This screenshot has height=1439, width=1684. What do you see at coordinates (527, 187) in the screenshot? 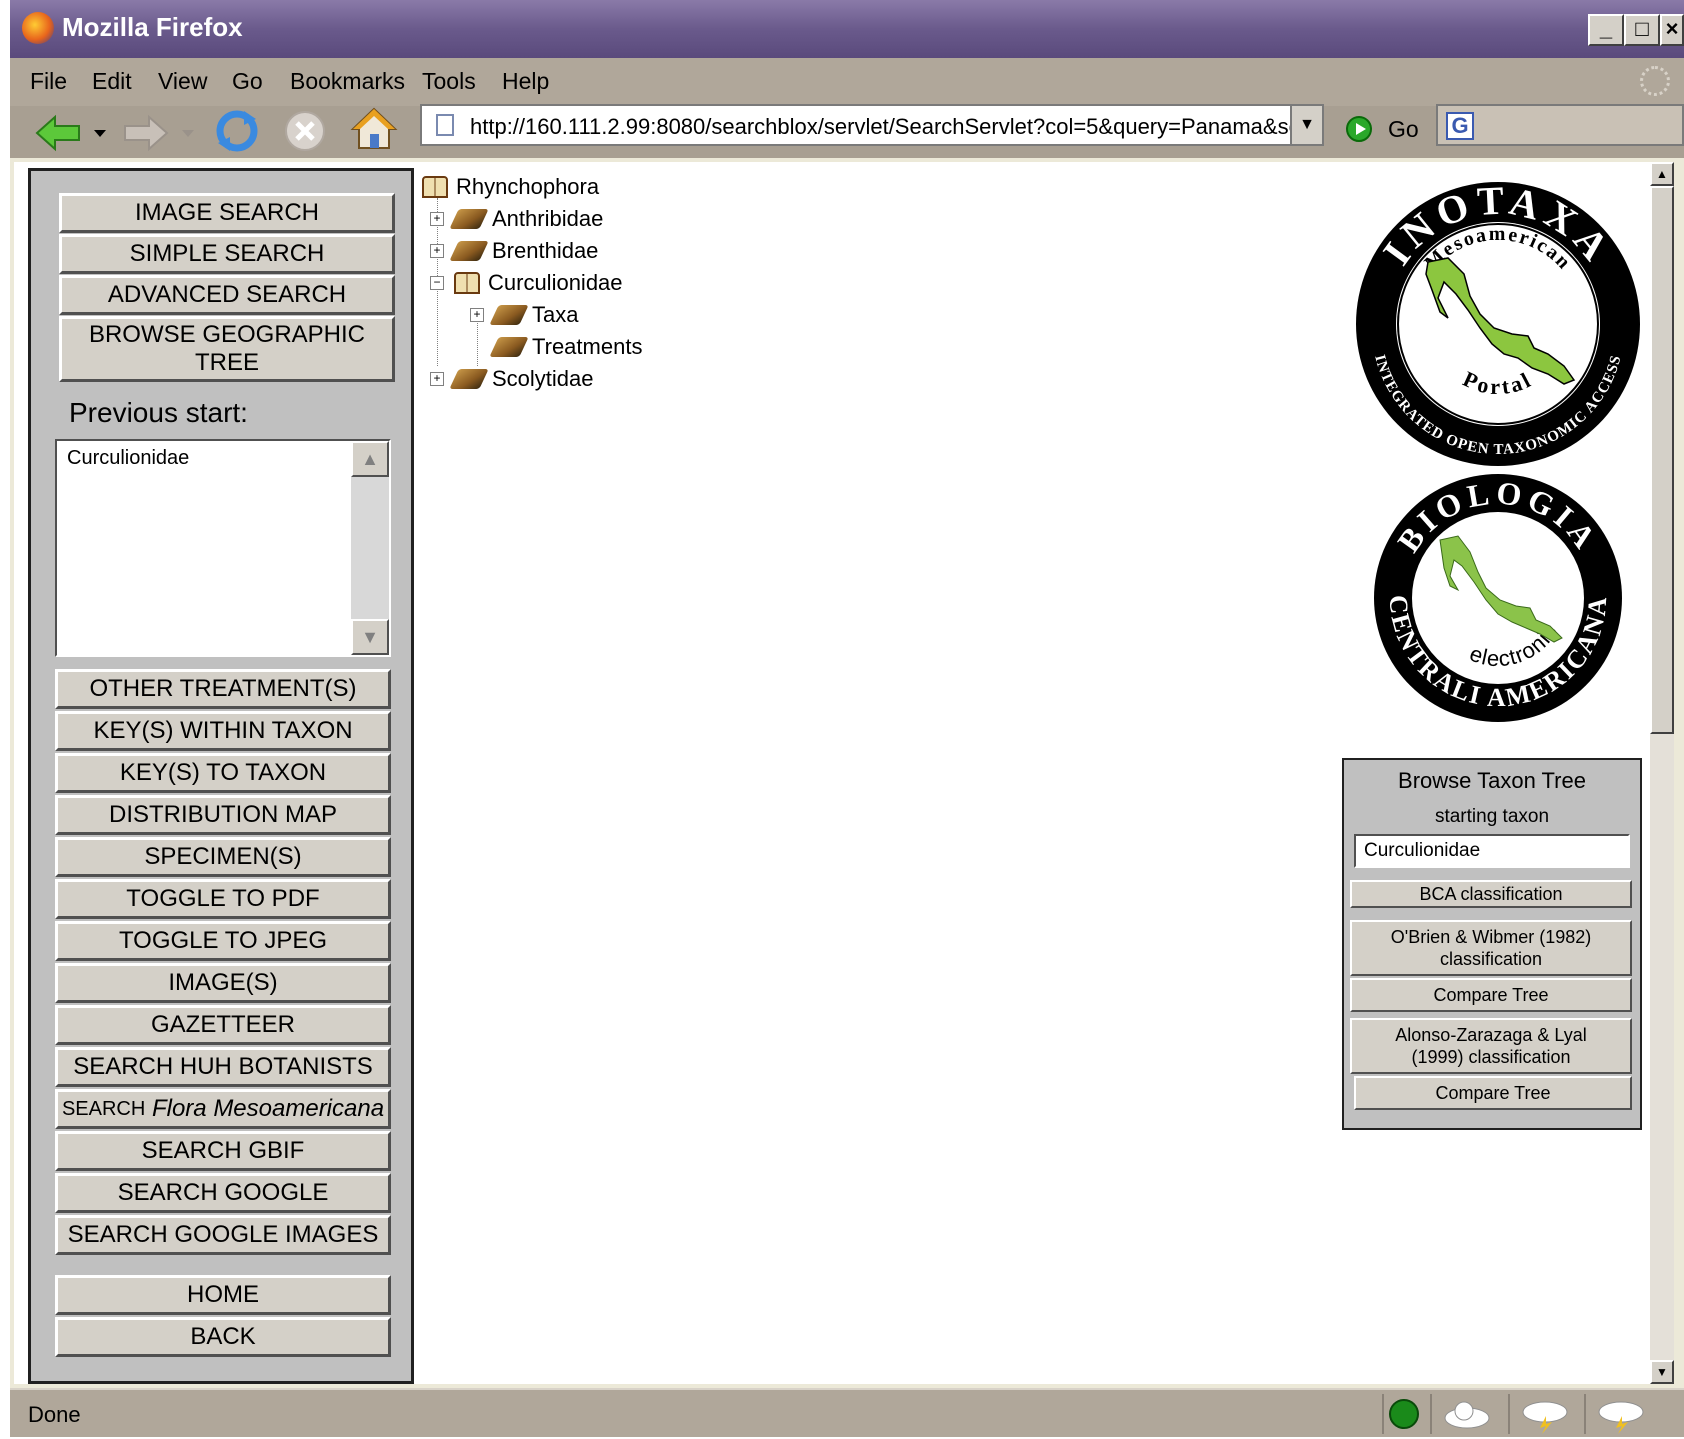
I see `tree-node-label: Rhynchophora` at bounding box center [527, 187].